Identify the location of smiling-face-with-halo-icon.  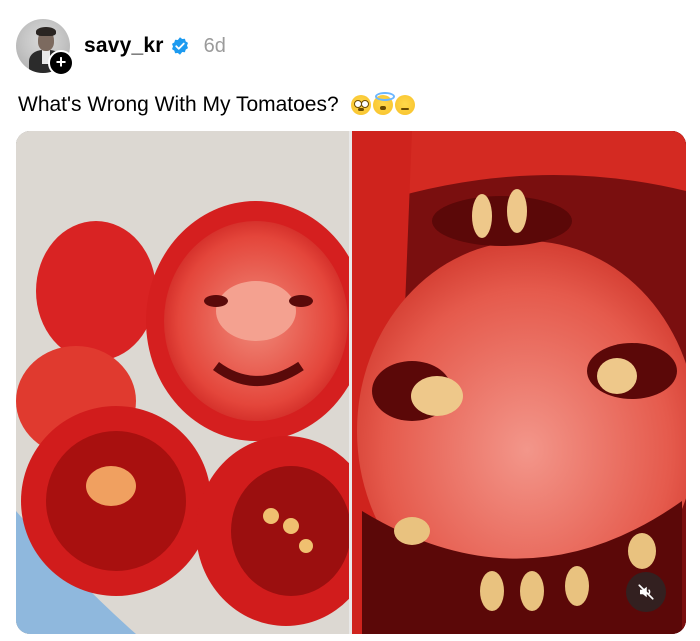
(383, 104).